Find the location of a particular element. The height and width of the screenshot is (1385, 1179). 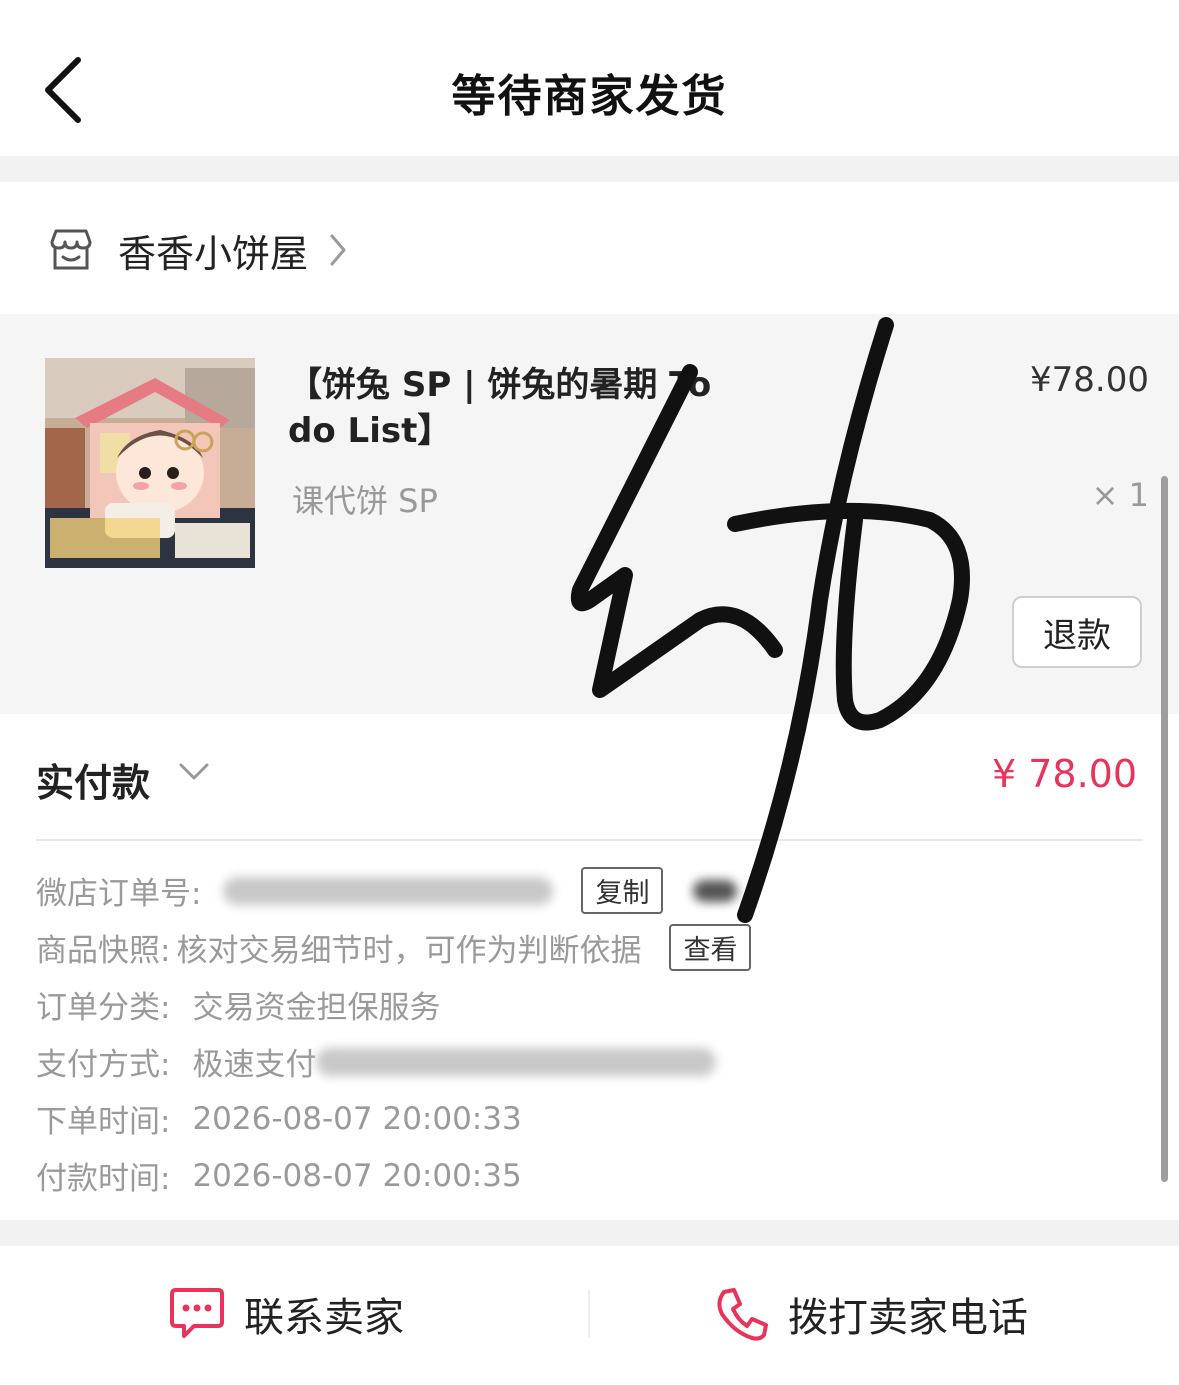

product-price: ¥78.00 is located at coordinates (1089, 380).